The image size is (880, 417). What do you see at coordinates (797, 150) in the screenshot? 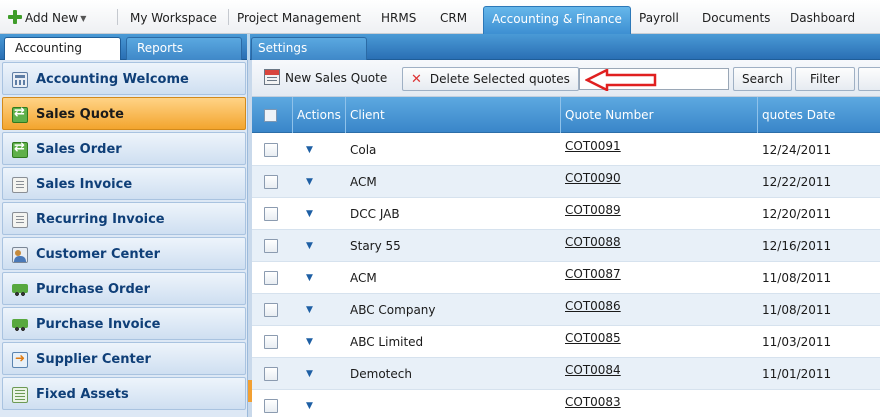
I see `quote-date-cell: 12/24/2011` at bounding box center [797, 150].